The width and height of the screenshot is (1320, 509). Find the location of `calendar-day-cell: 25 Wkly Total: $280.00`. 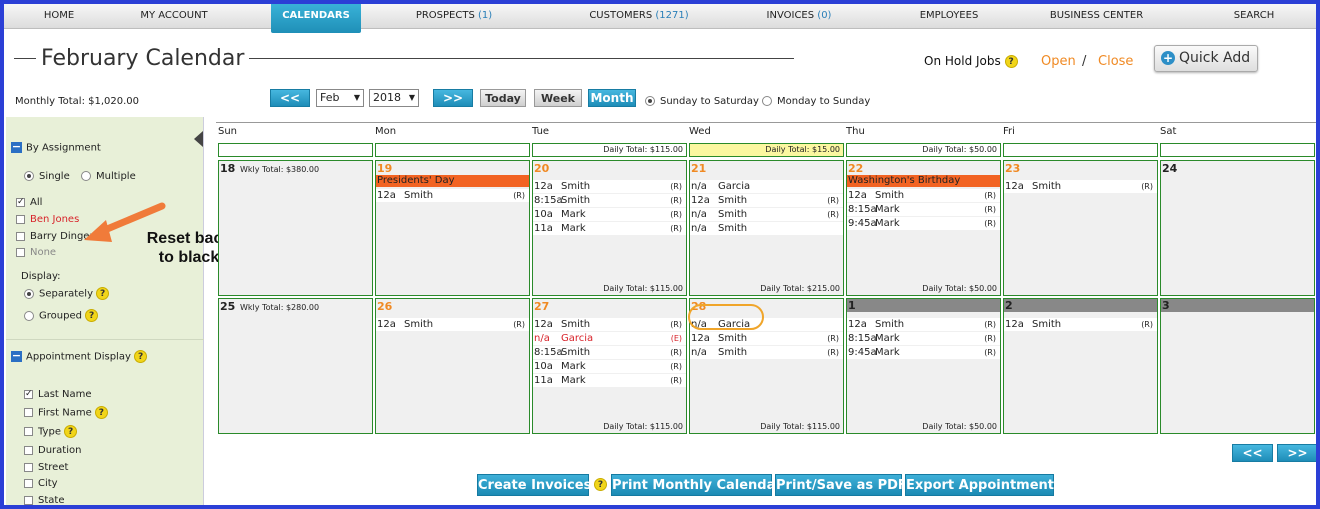

calendar-day-cell: 25 Wkly Total: $280.00 is located at coordinates (295, 366).